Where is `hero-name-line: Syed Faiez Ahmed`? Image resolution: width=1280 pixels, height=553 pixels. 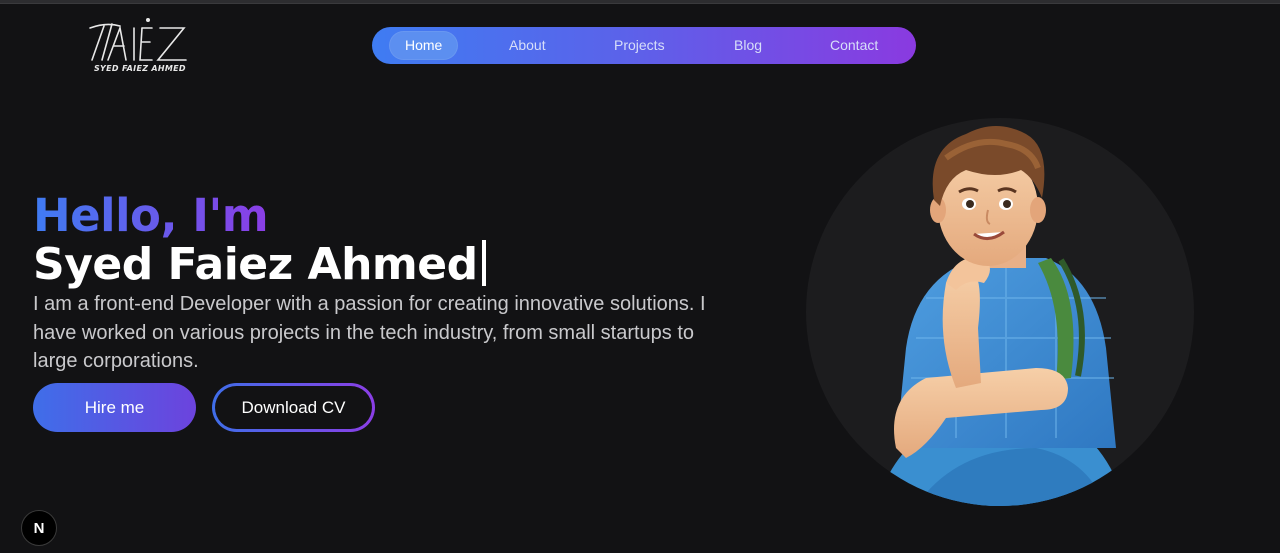 hero-name-line: Syed Faiez Ahmed is located at coordinates (259, 265).